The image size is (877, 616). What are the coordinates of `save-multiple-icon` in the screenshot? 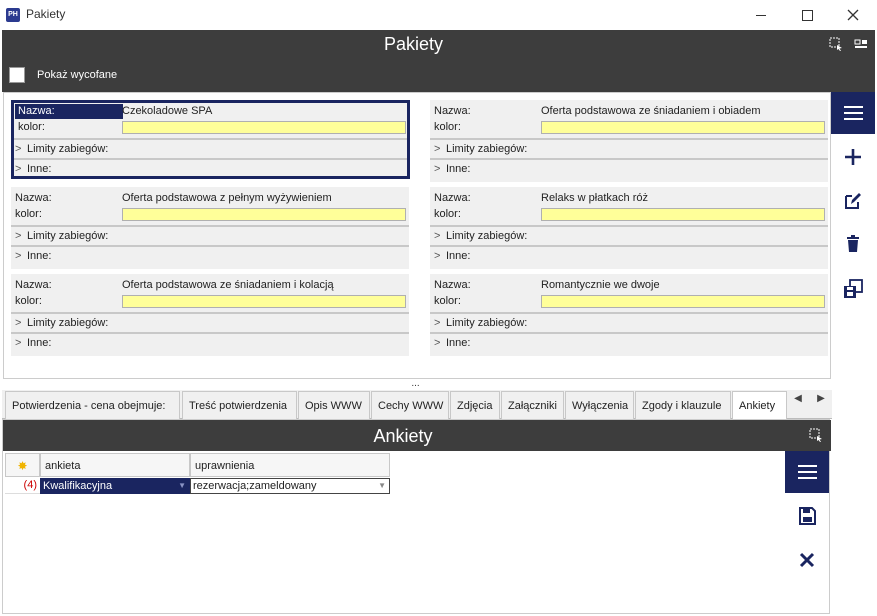 It's located at (853, 288).